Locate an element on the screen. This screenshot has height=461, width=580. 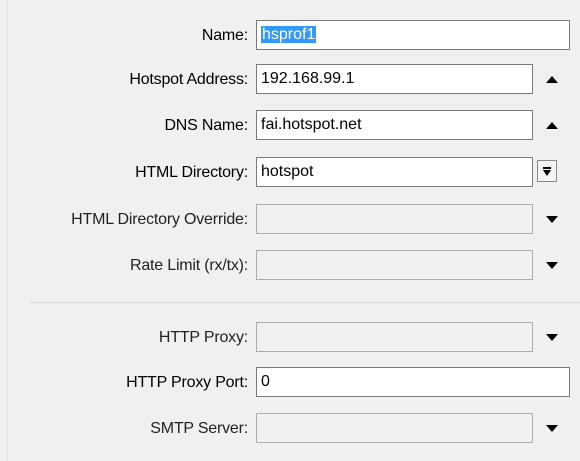
row-dns-name: DNS Name: fai.hotspot.net is located at coordinates (290, 126).